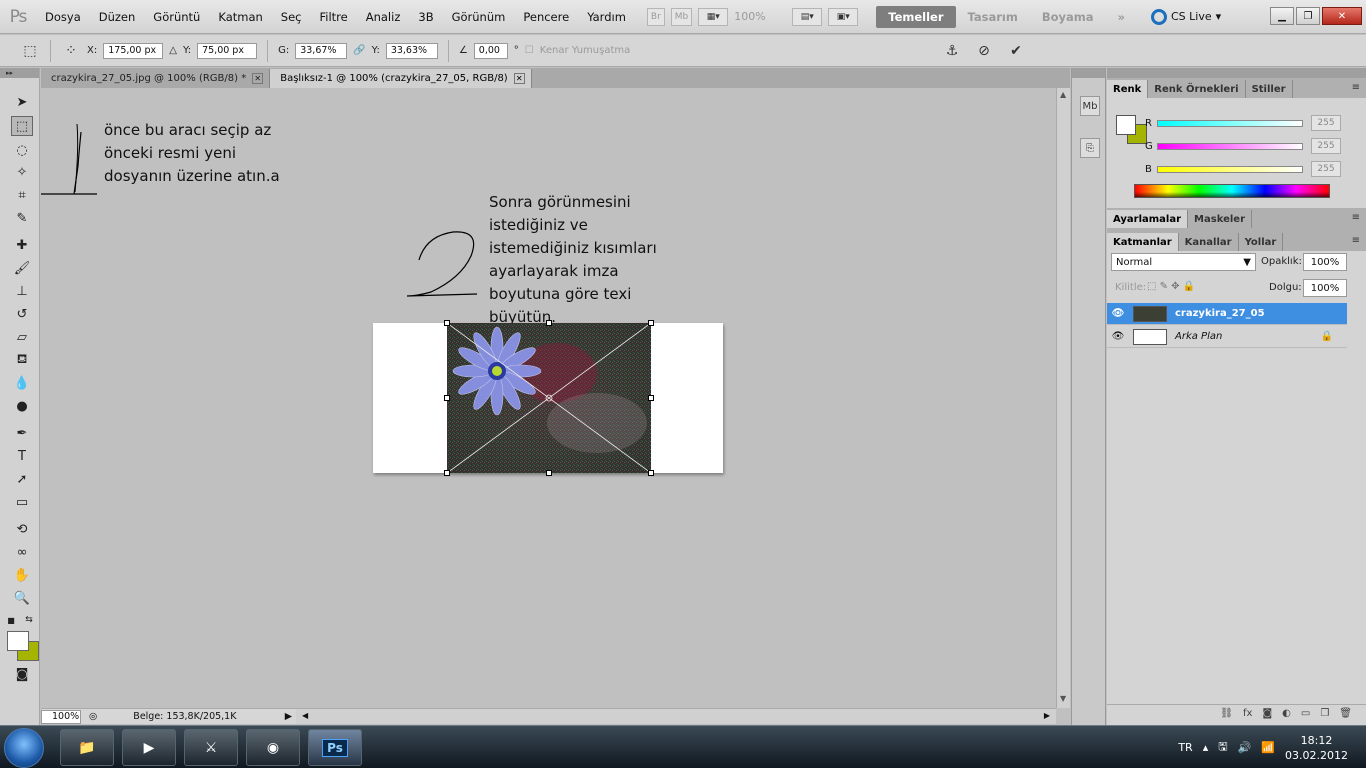 Image resolution: width=1366 pixels, height=768 pixels. Describe the element at coordinates (760, 16) in the screenshot. I see `zoom-level: 100%` at that location.